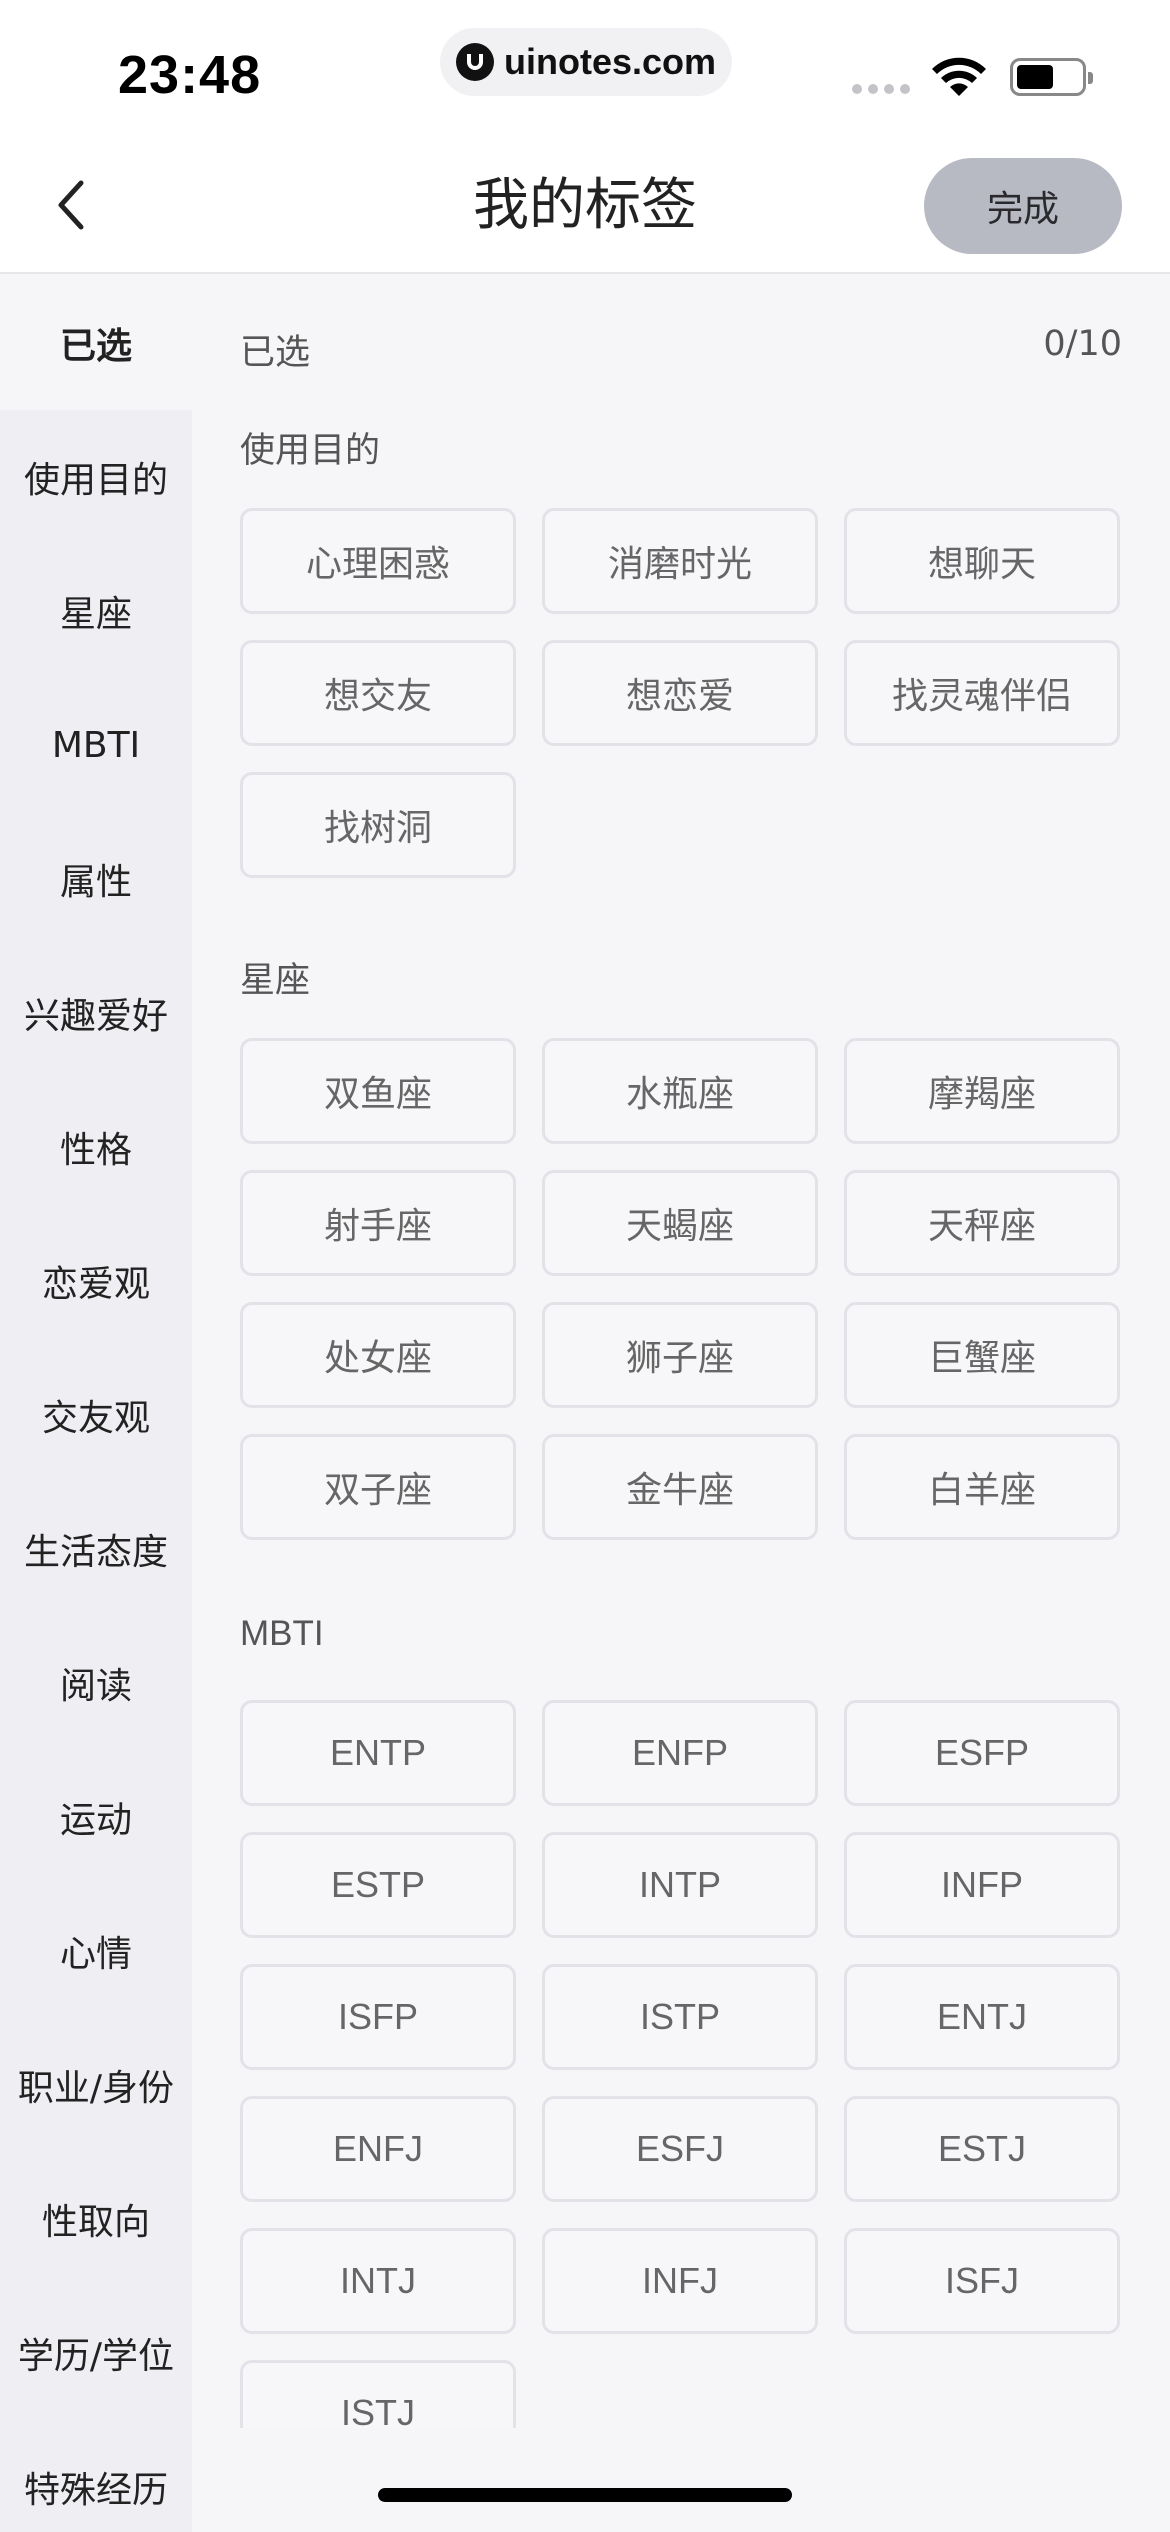 Image resolution: width=1170 pixels, height=2532 pixels. Describe the element at coordinates (96, 611) in the screenshot. I see `sidebar-item-zodiac: 星座` at that location.